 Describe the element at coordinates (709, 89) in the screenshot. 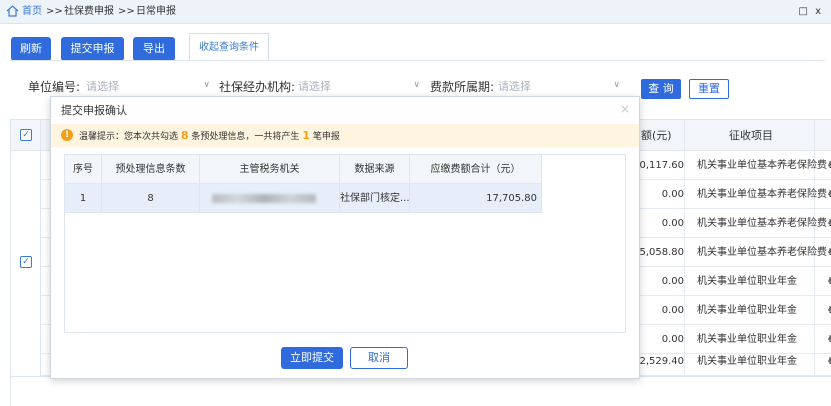

I see `reset-button: 重置` at that location.